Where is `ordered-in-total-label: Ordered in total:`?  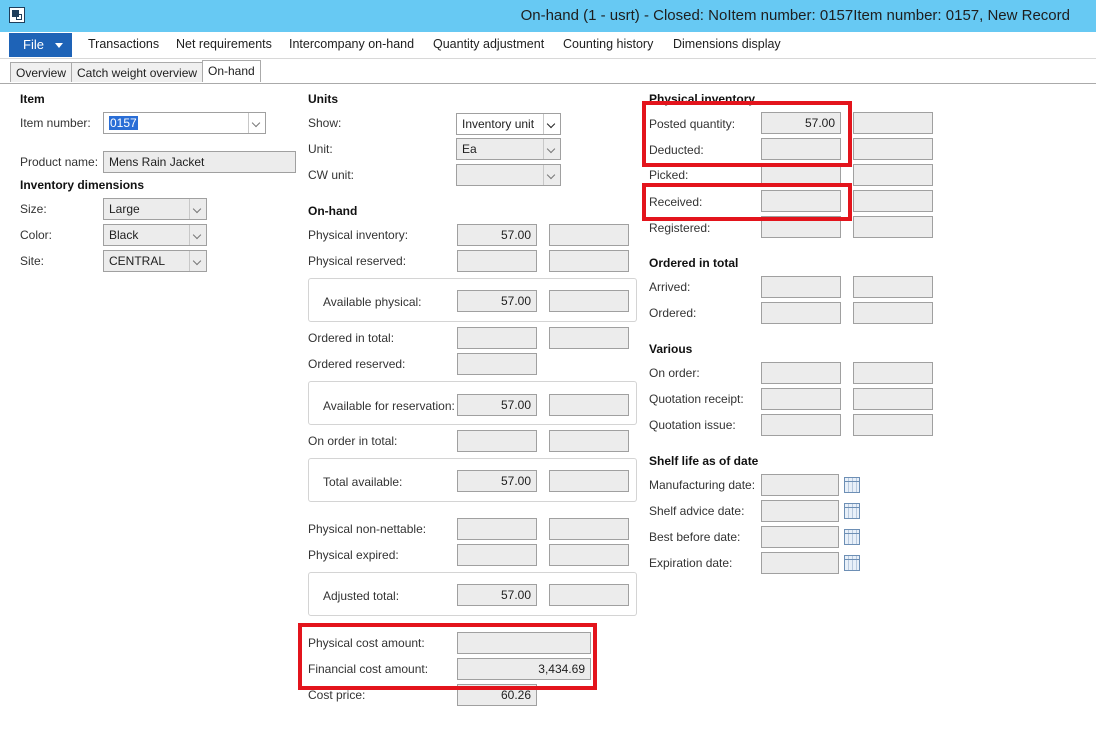 ordered-in-total-label: Ordered in total: is located at coordinates (351, 338).